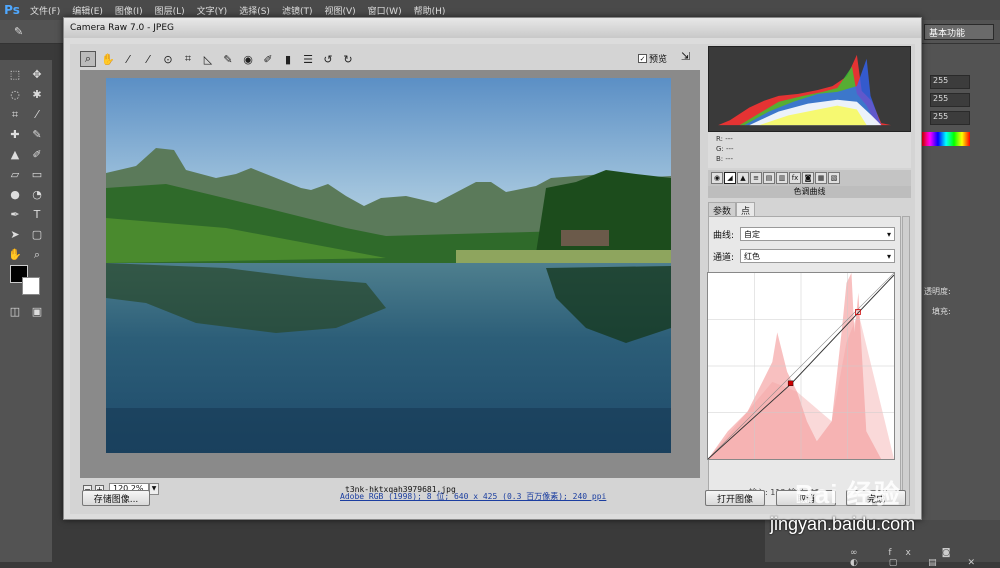  I want to click on pen-icon: ✒, so click(15, 216).